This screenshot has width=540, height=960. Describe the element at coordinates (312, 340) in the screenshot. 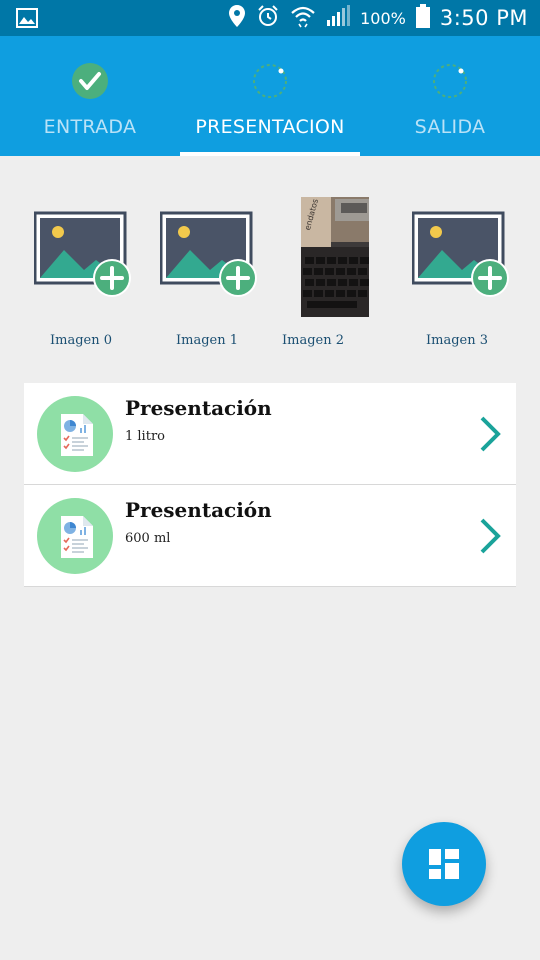

I see `image-label: Imagen 2` at that location.